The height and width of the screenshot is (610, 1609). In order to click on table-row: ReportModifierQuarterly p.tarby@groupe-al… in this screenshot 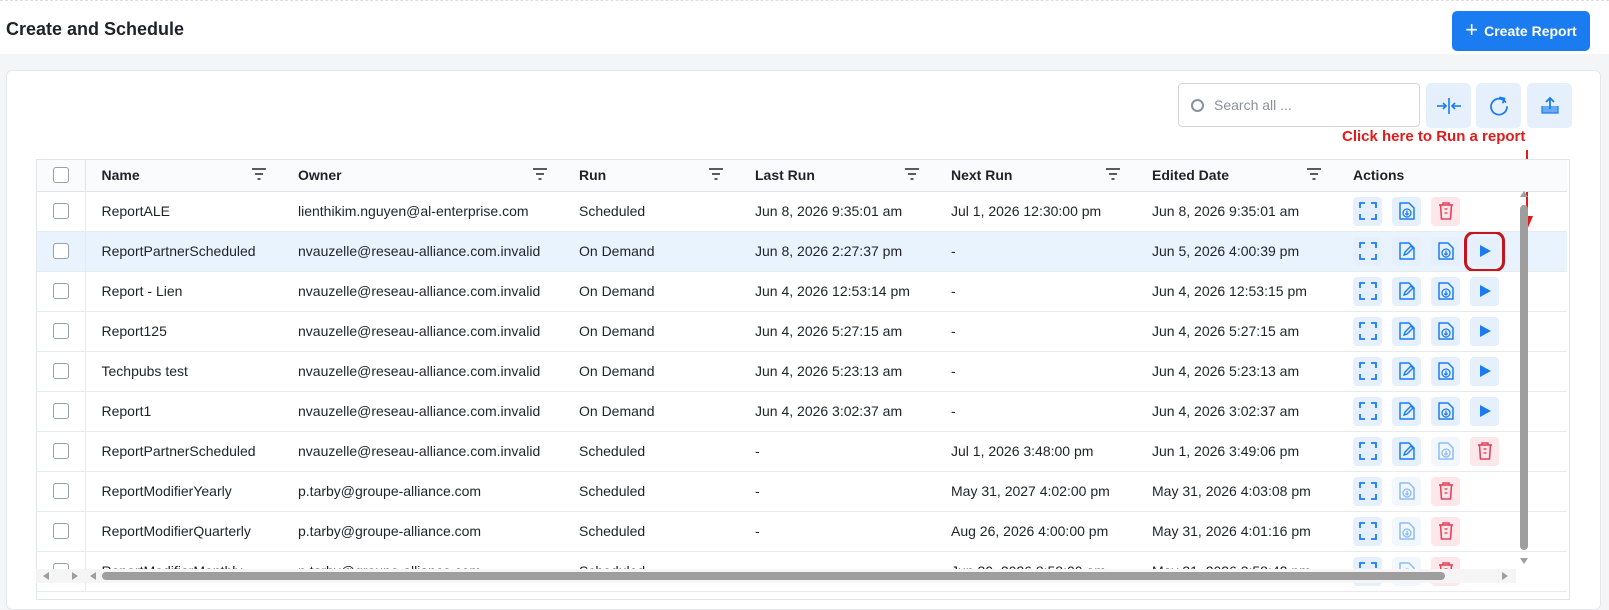, I will do `click(802, 531)`.